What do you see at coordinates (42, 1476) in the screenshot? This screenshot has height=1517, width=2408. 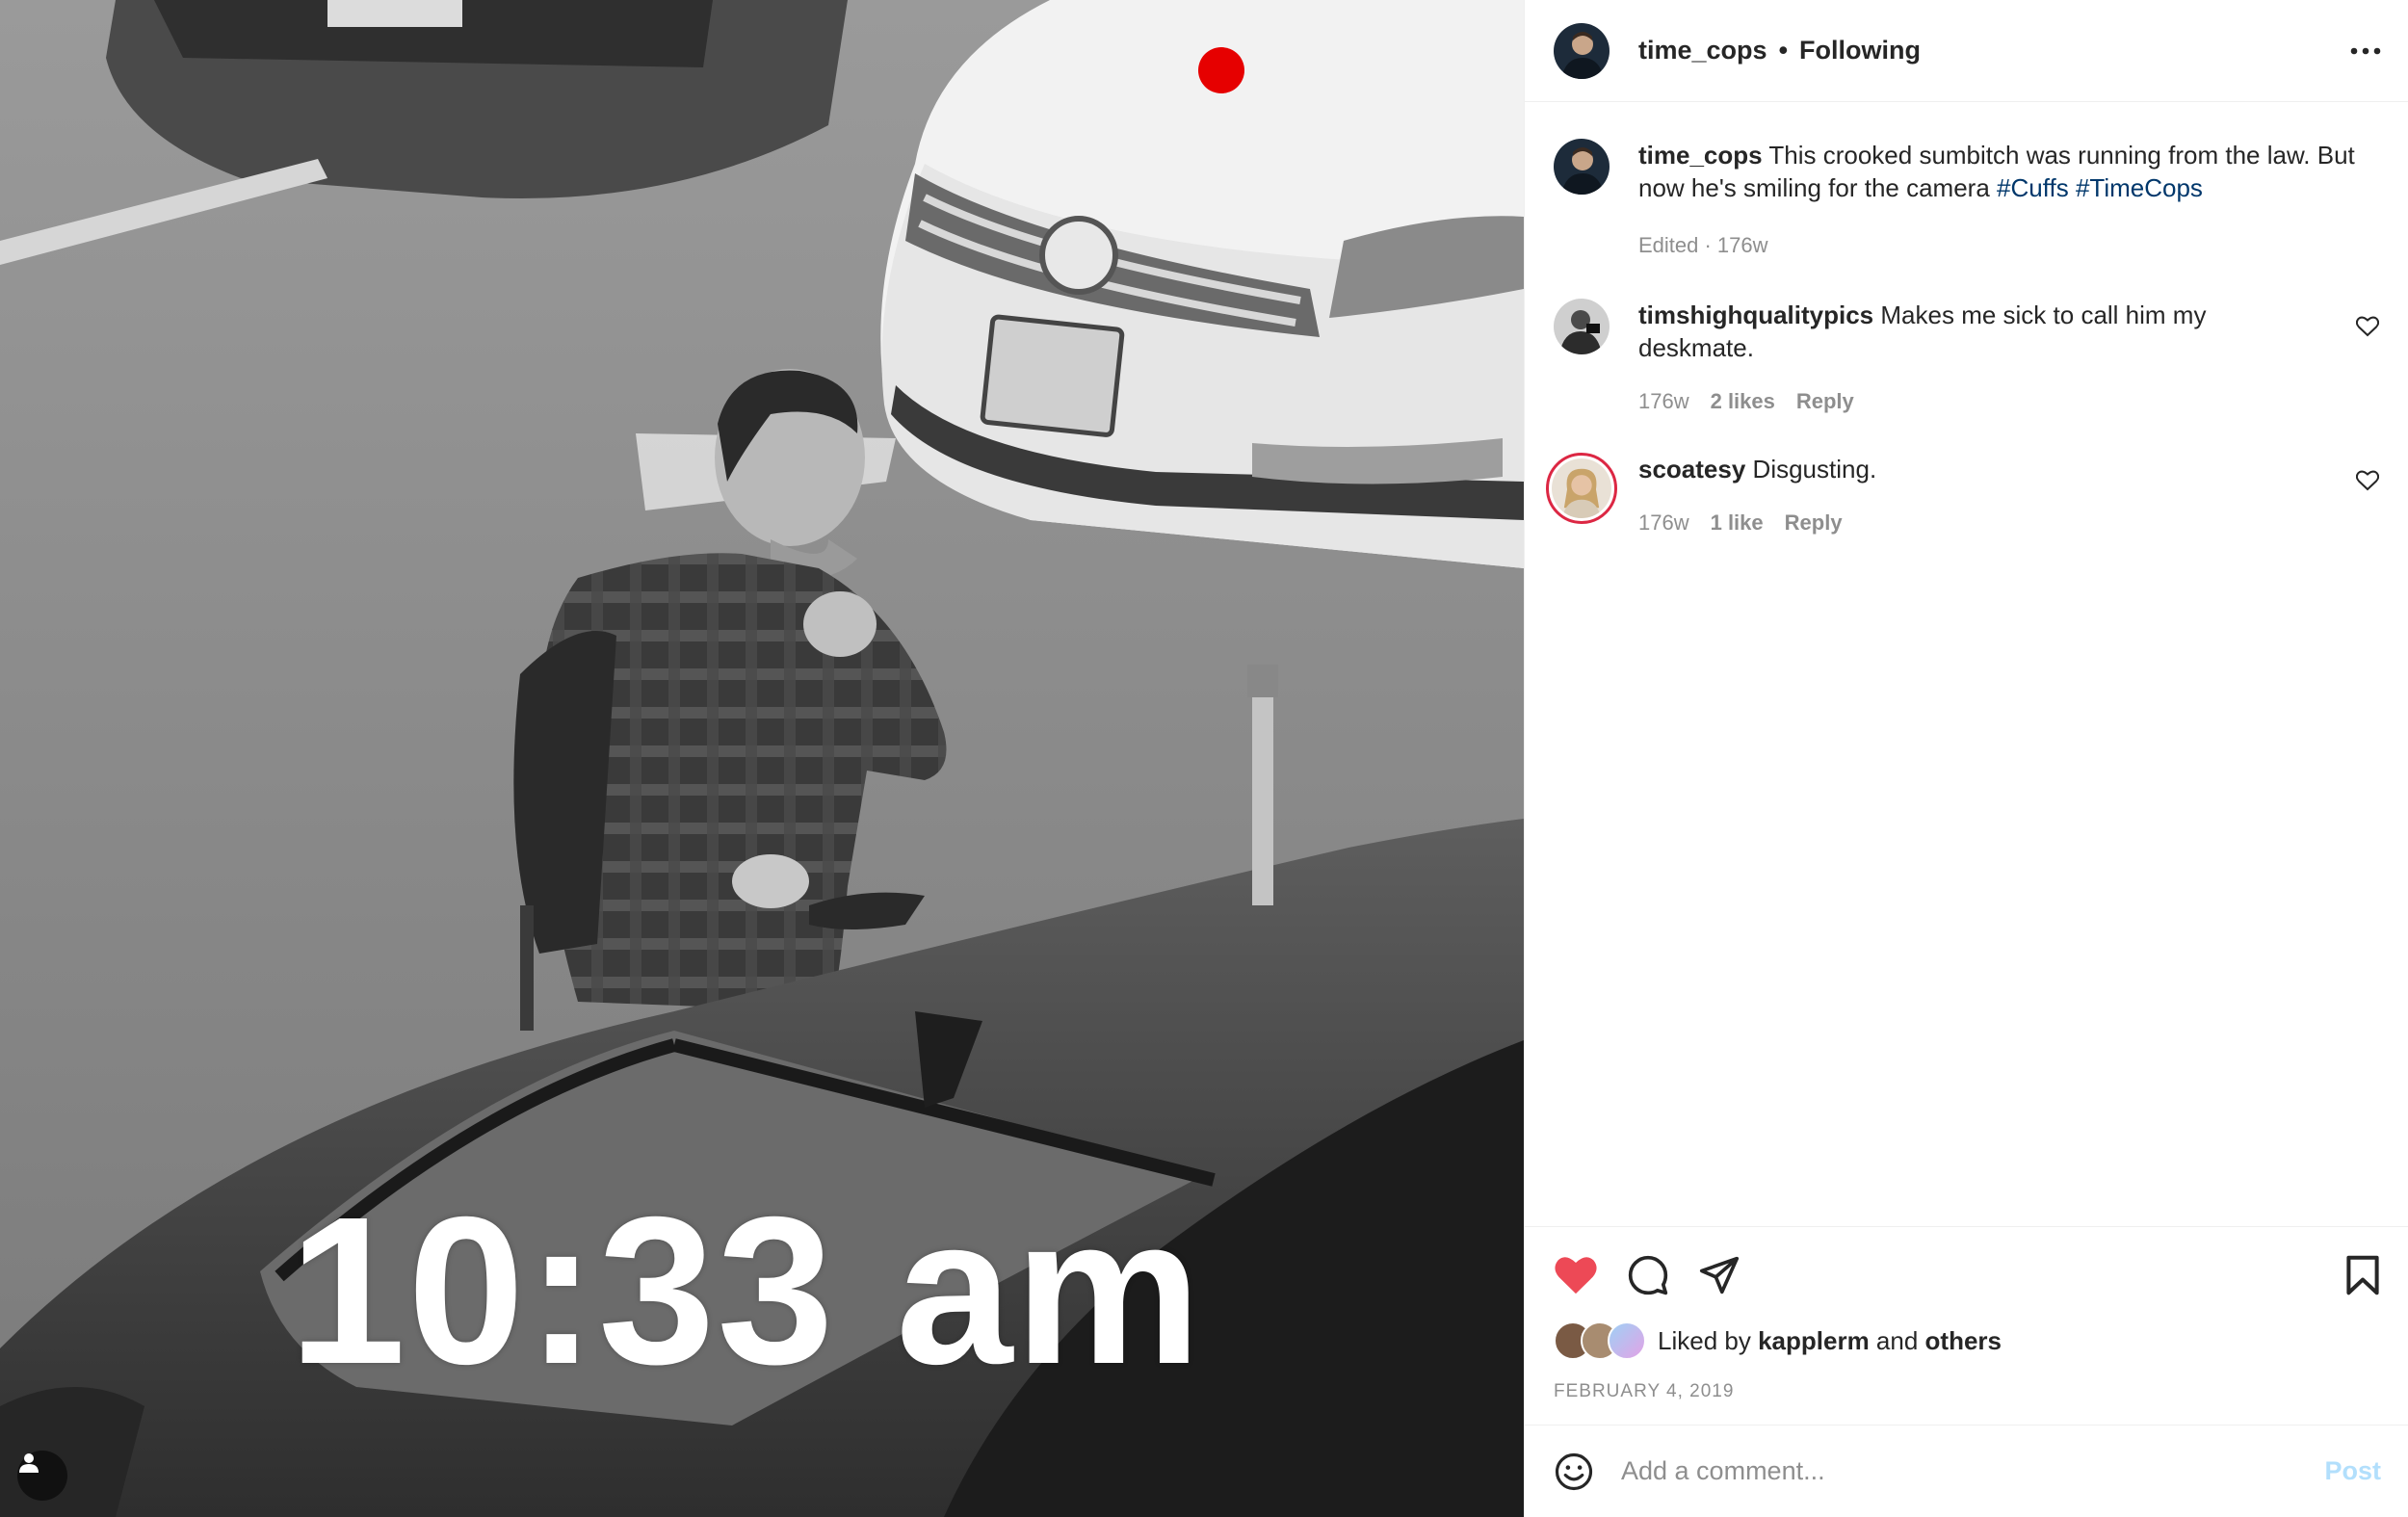 I see `user-tag-icon` at bounding box center [42, 1476].